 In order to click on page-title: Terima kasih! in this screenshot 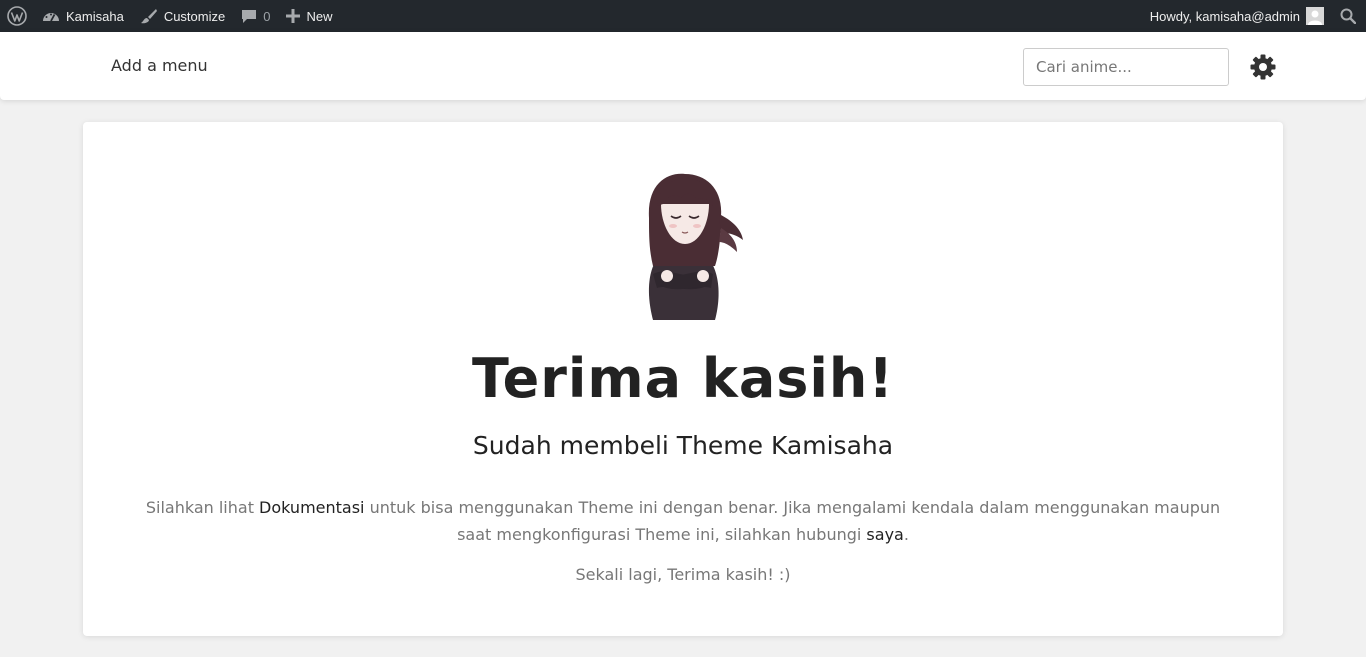, I will do `click(682, 378)`.